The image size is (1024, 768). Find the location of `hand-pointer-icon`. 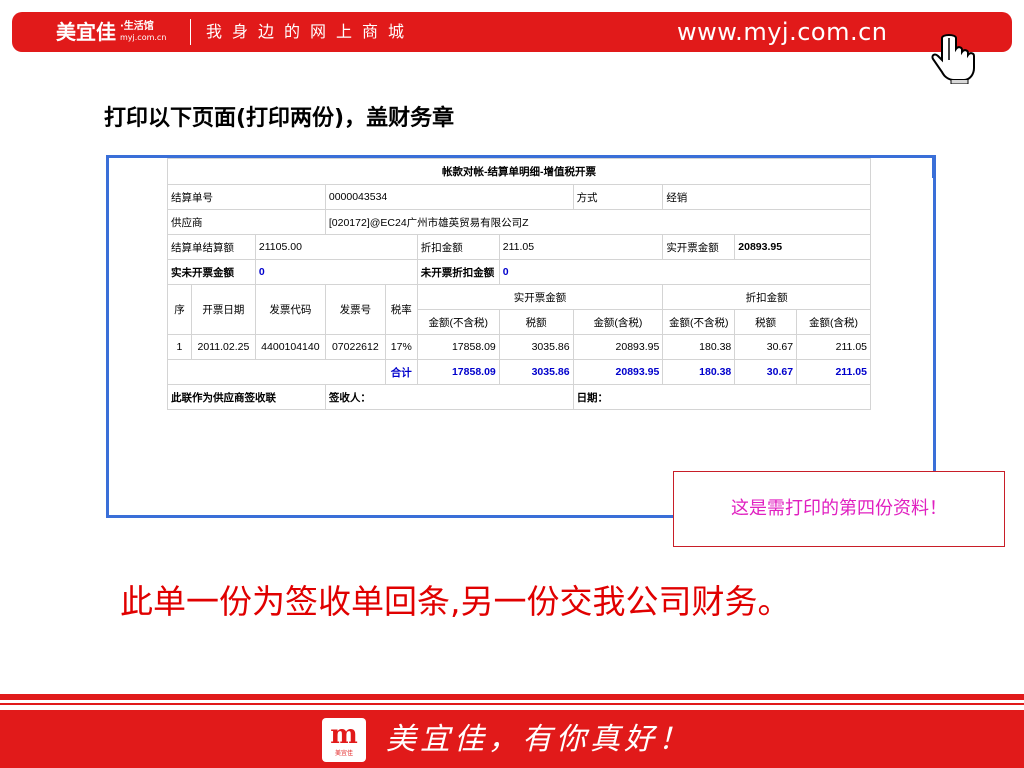

hand-pointer-icon is located at coordinates (953, 59).